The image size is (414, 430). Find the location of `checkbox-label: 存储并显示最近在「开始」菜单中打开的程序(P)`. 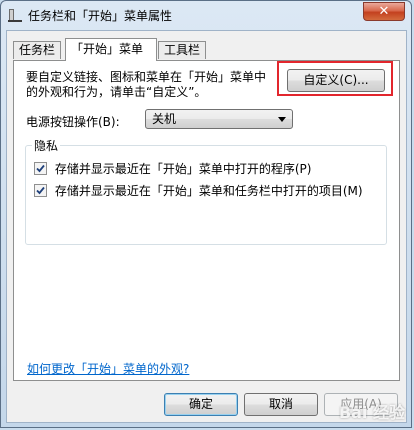

checkbox-label: 存储并显示最近在「开始」菜单中打开的程序(P) is located at coordinates (183, 169).